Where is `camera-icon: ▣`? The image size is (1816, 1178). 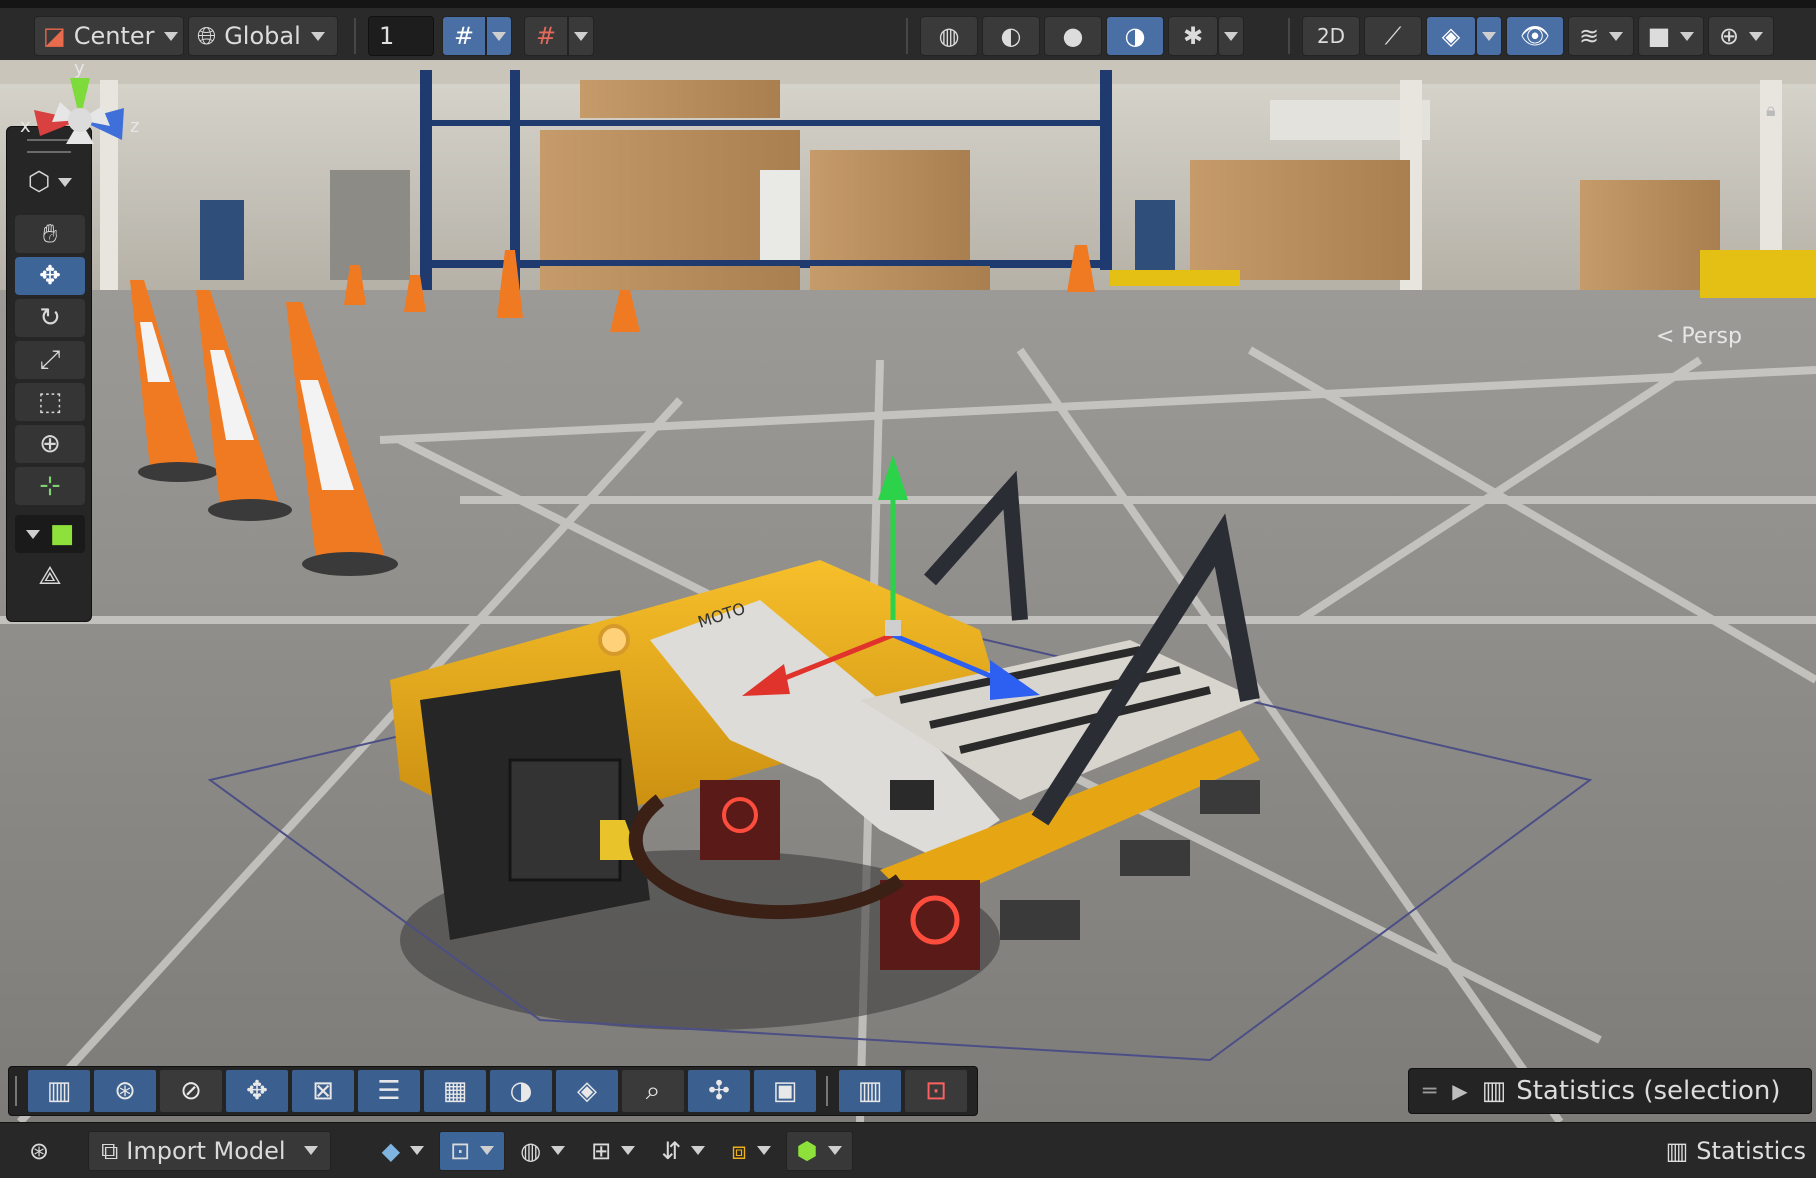 camera-icon: ▣ is located at coordinates (785, 1091).